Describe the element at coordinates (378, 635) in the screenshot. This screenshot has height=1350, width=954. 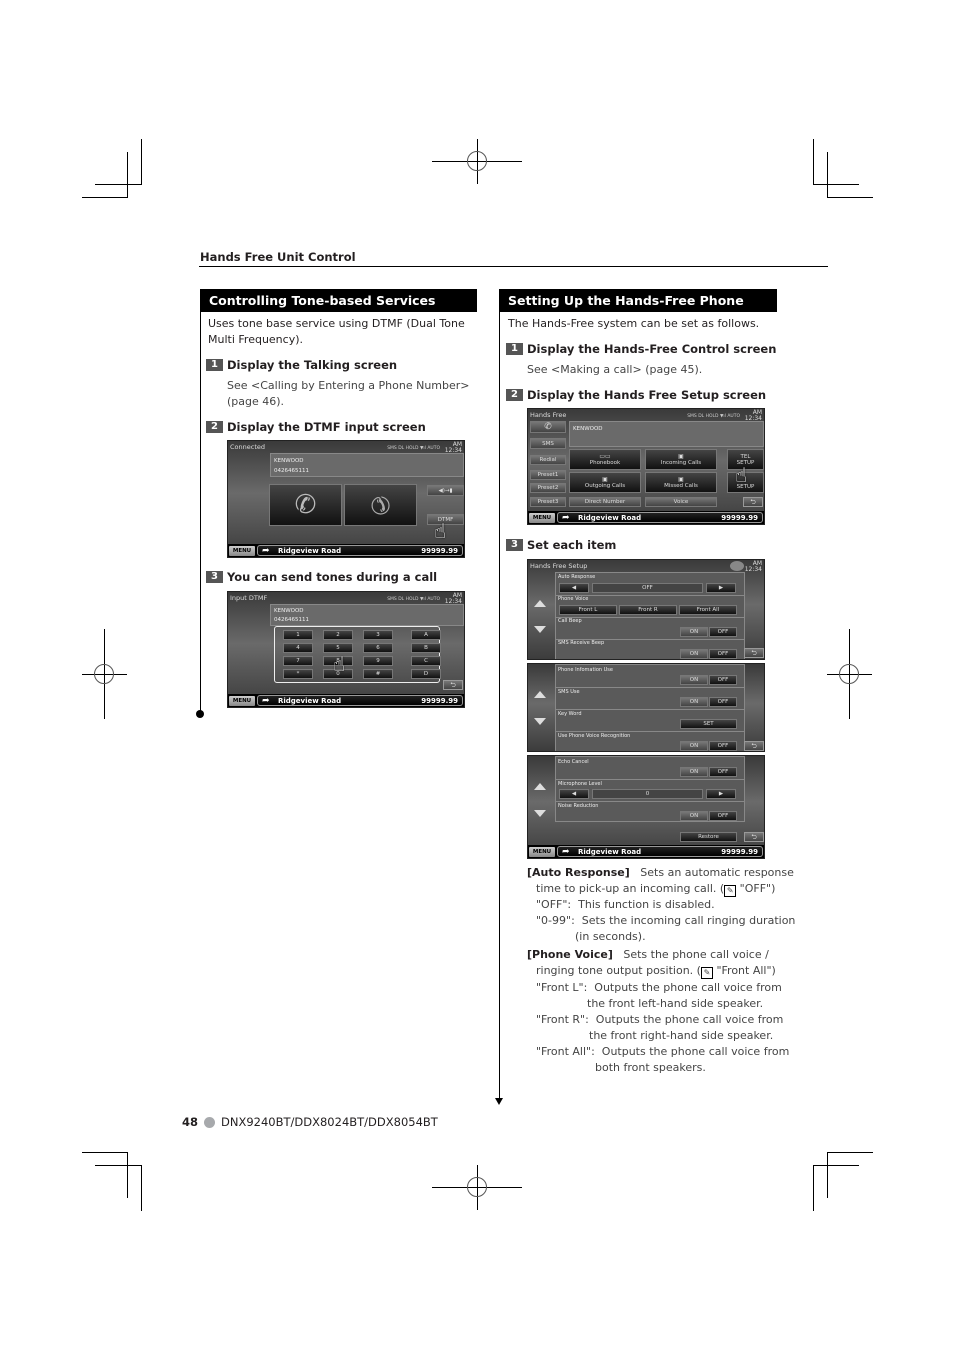
I see `dtmf-key: 3` at that location.